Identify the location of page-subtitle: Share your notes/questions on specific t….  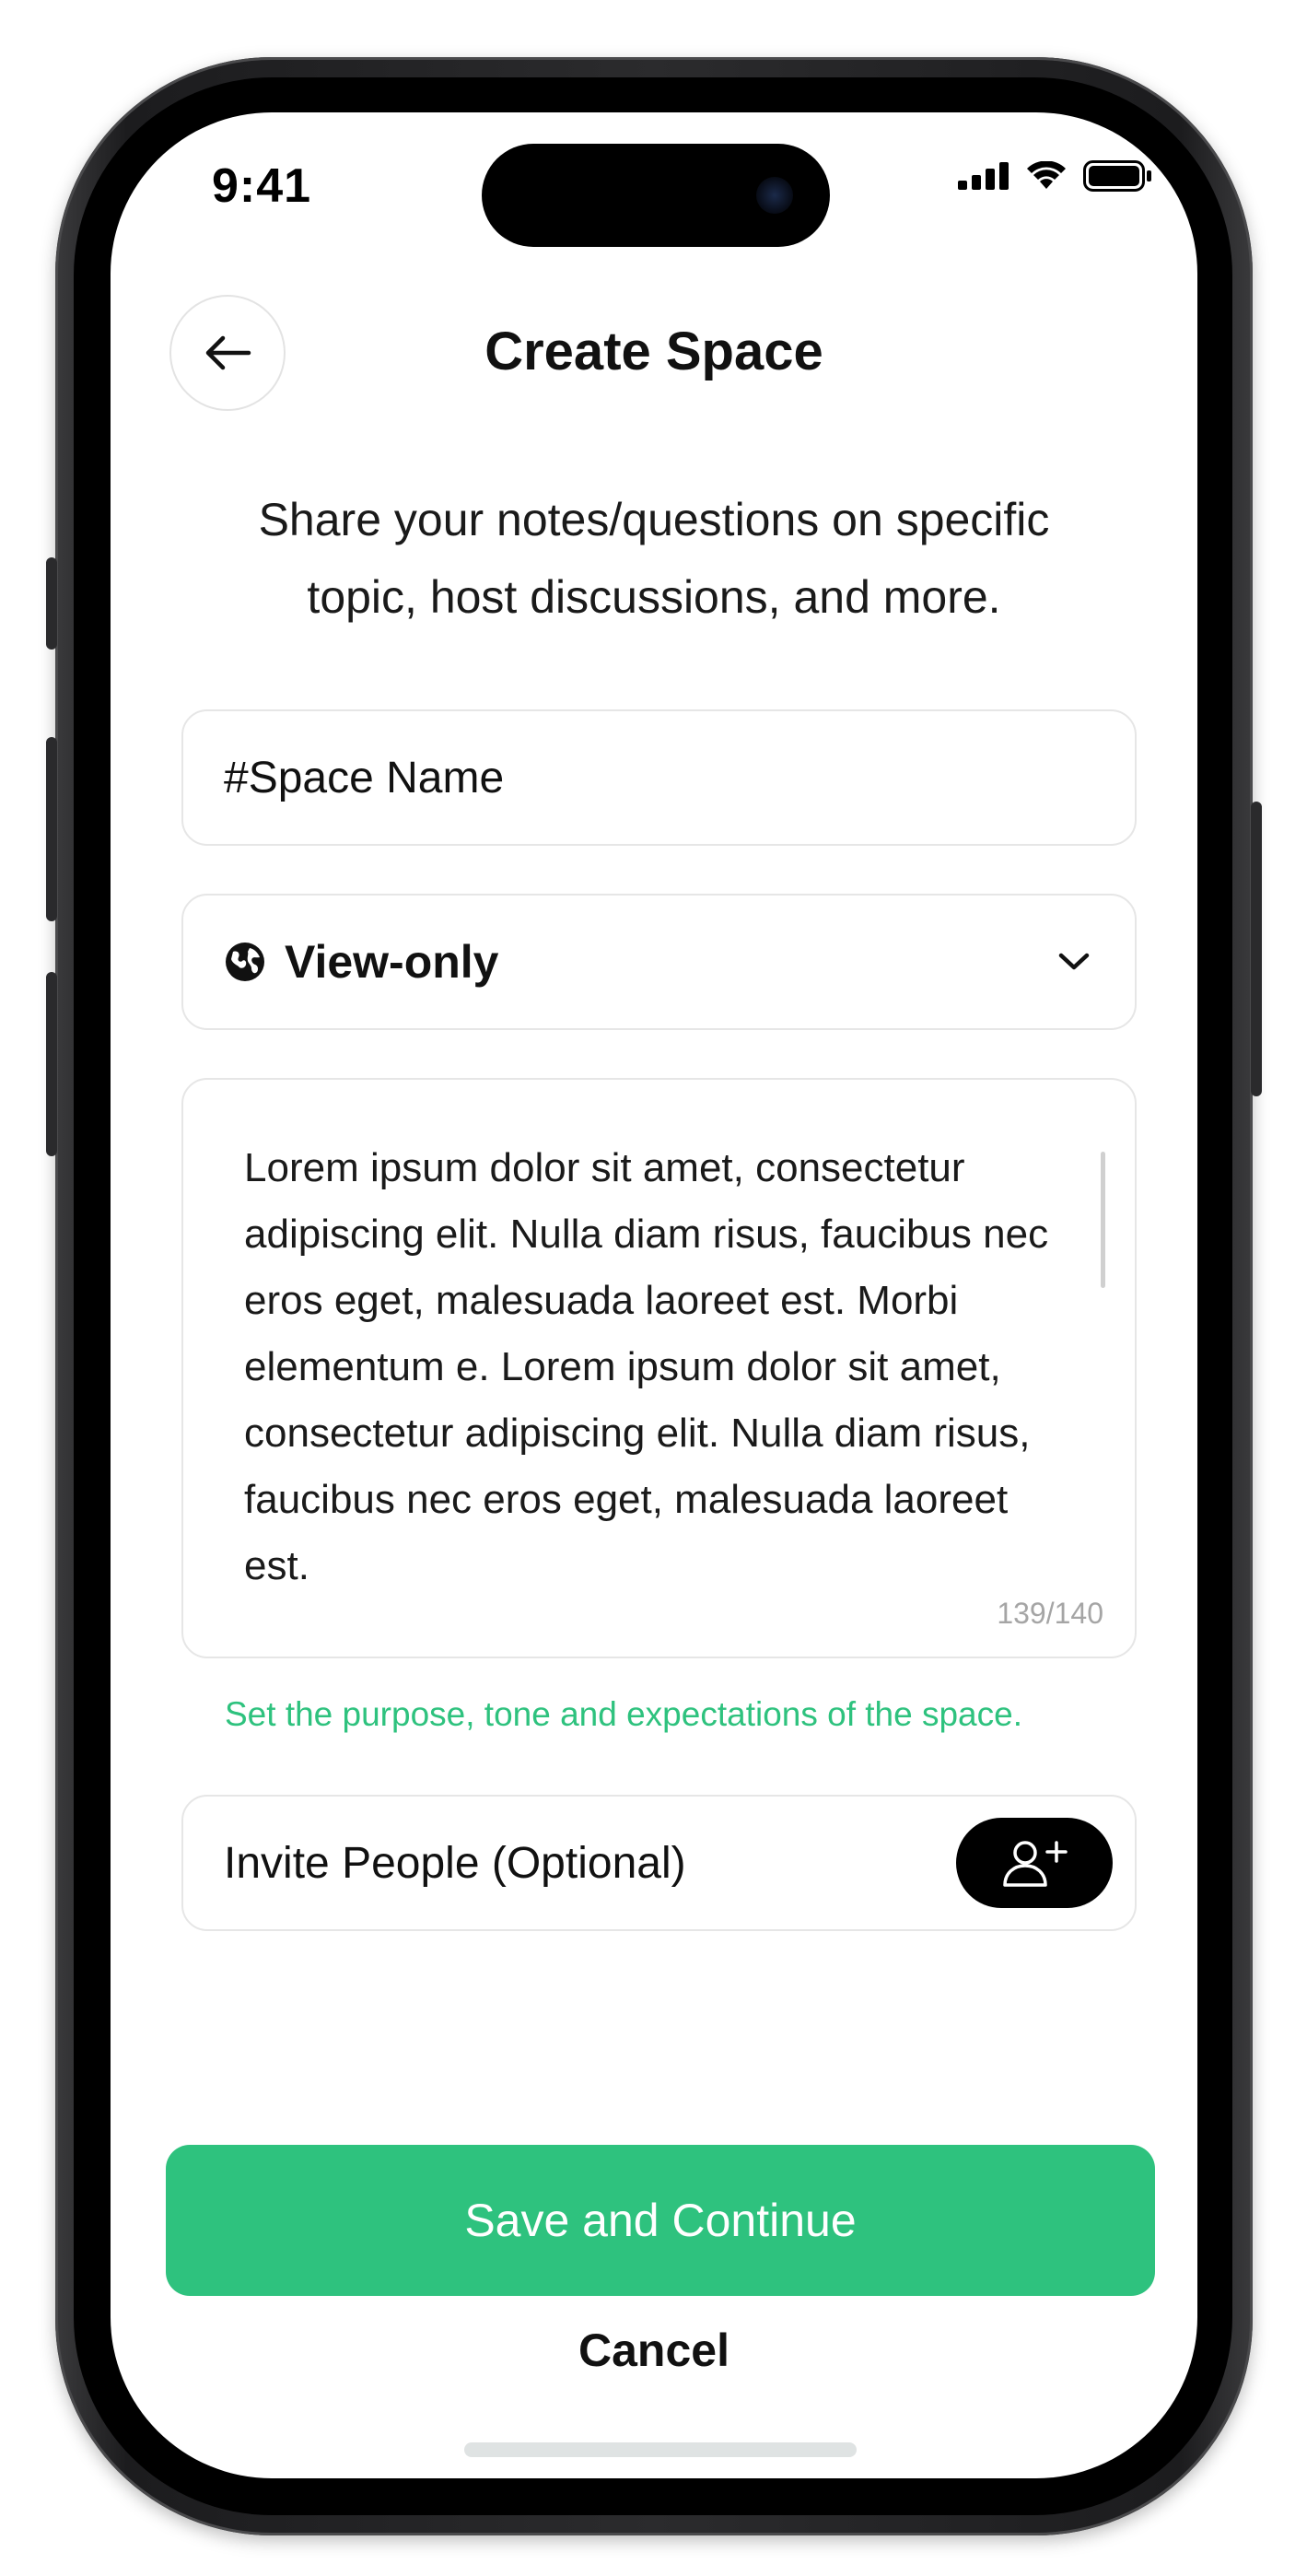
(654, 558).